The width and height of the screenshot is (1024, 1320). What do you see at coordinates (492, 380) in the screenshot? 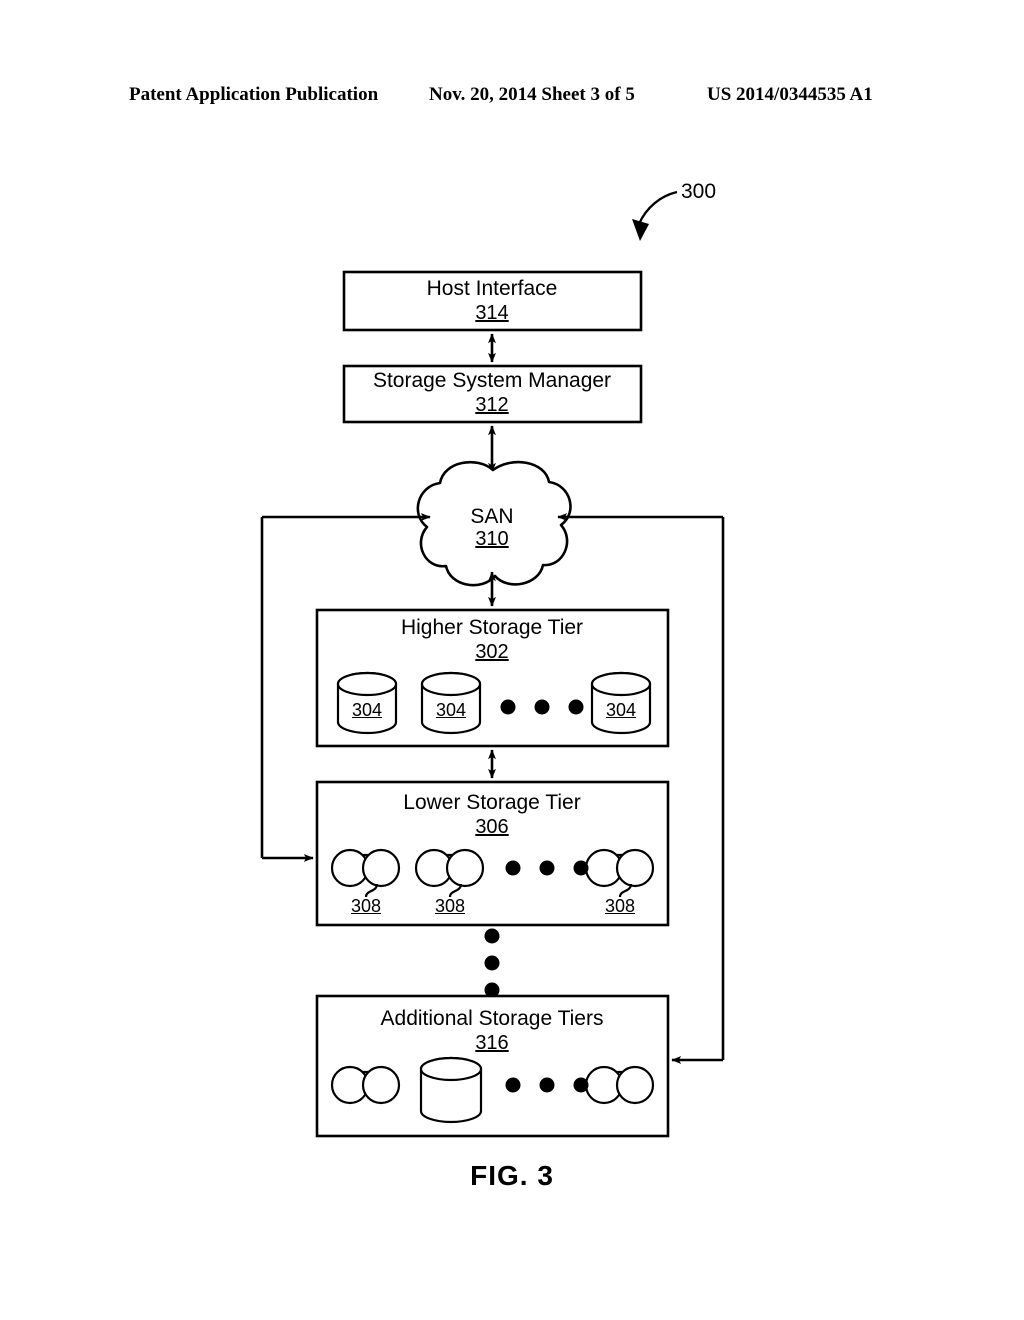
I see `storage-system-manager-title: Storage System Manager` at bounding box center [492, 380].